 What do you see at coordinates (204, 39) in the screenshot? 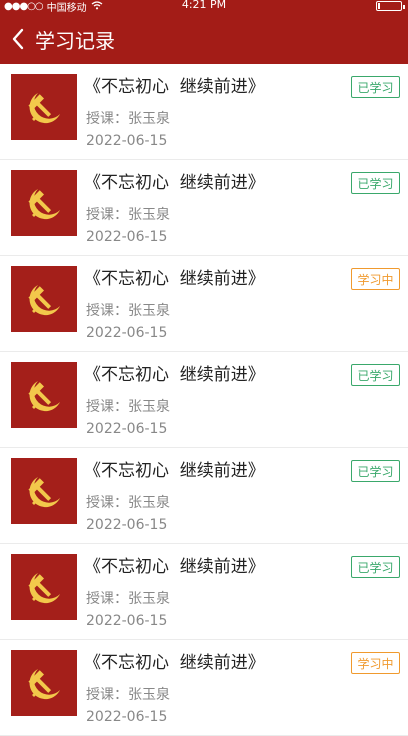
I see `nav-bar: 学习记录` at bounding box center [204, 39].